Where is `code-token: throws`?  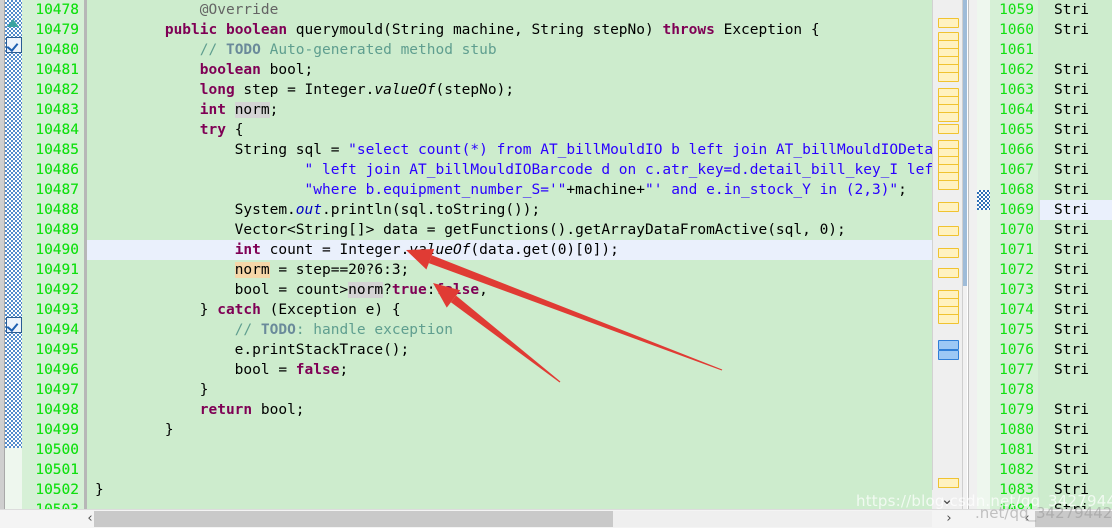 code-token: throws is located at coordinates (688, 30).